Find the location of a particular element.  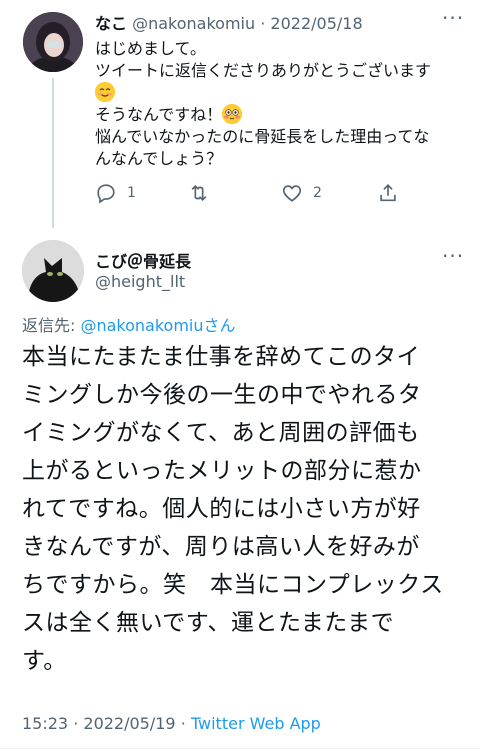

text-line-emoji is located at coordinates (282, 93).